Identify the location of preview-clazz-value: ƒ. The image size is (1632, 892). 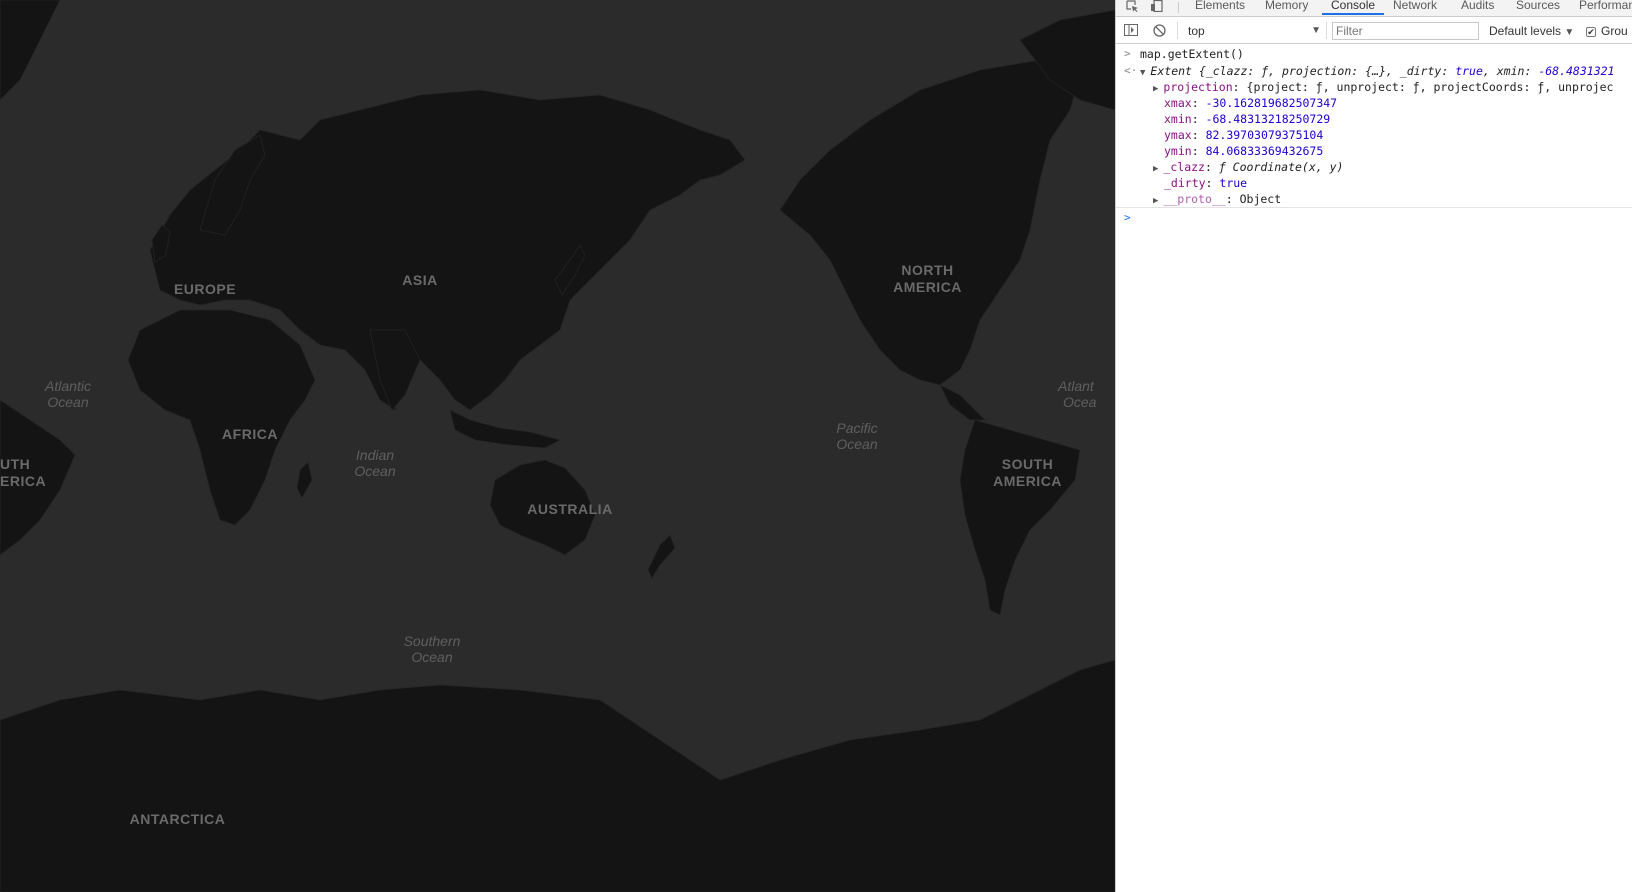
(1265, 71).